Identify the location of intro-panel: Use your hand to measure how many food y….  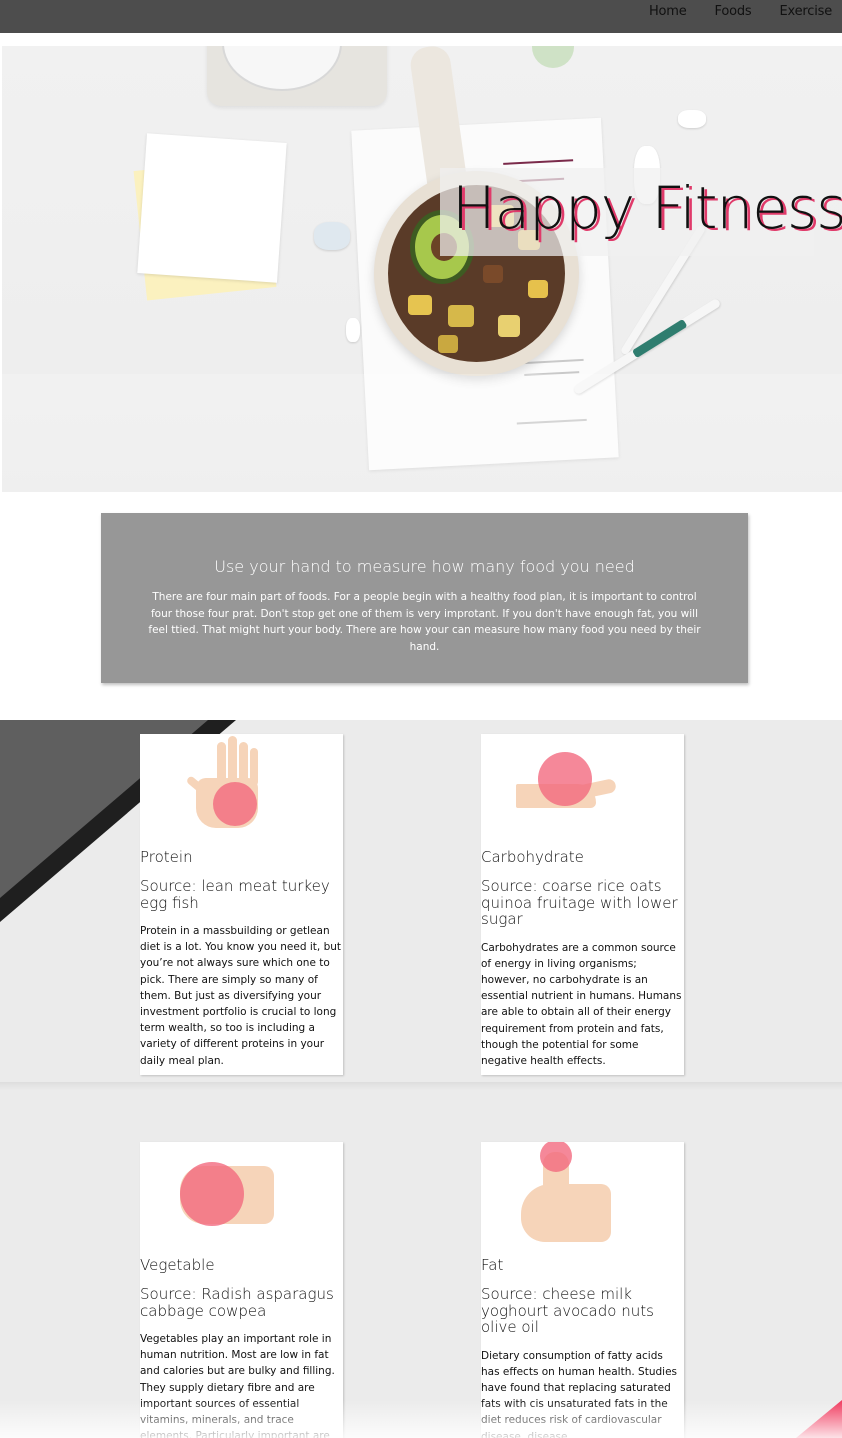
(424, 598).